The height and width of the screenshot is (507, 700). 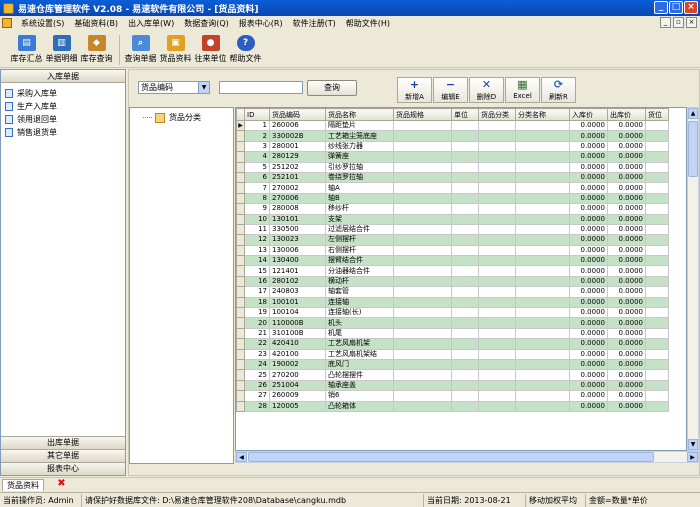 I want to click on table-cell: 1, so click(x=257, y=126).